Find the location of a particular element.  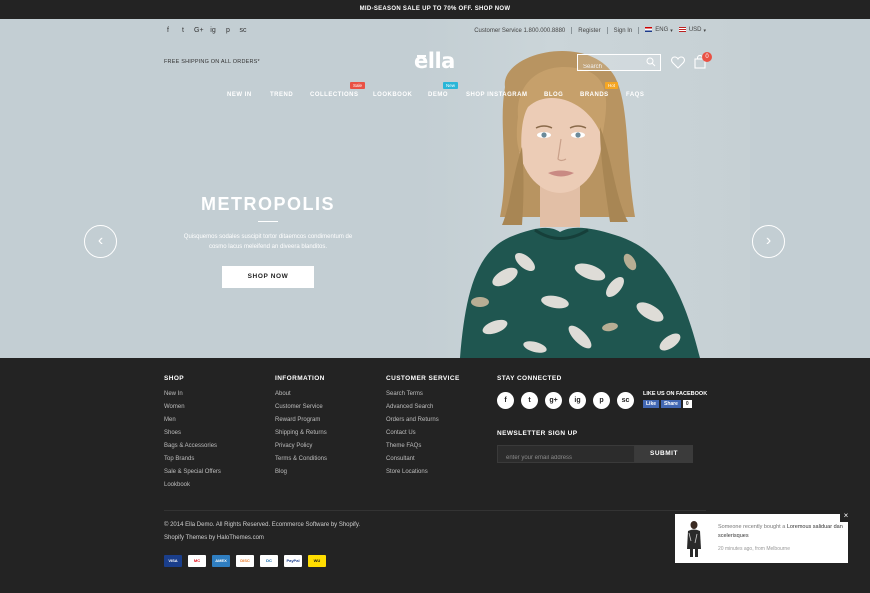

footer-customer-service-heading: CUSTOMER SERVICE is located at coordinates (423, 378).